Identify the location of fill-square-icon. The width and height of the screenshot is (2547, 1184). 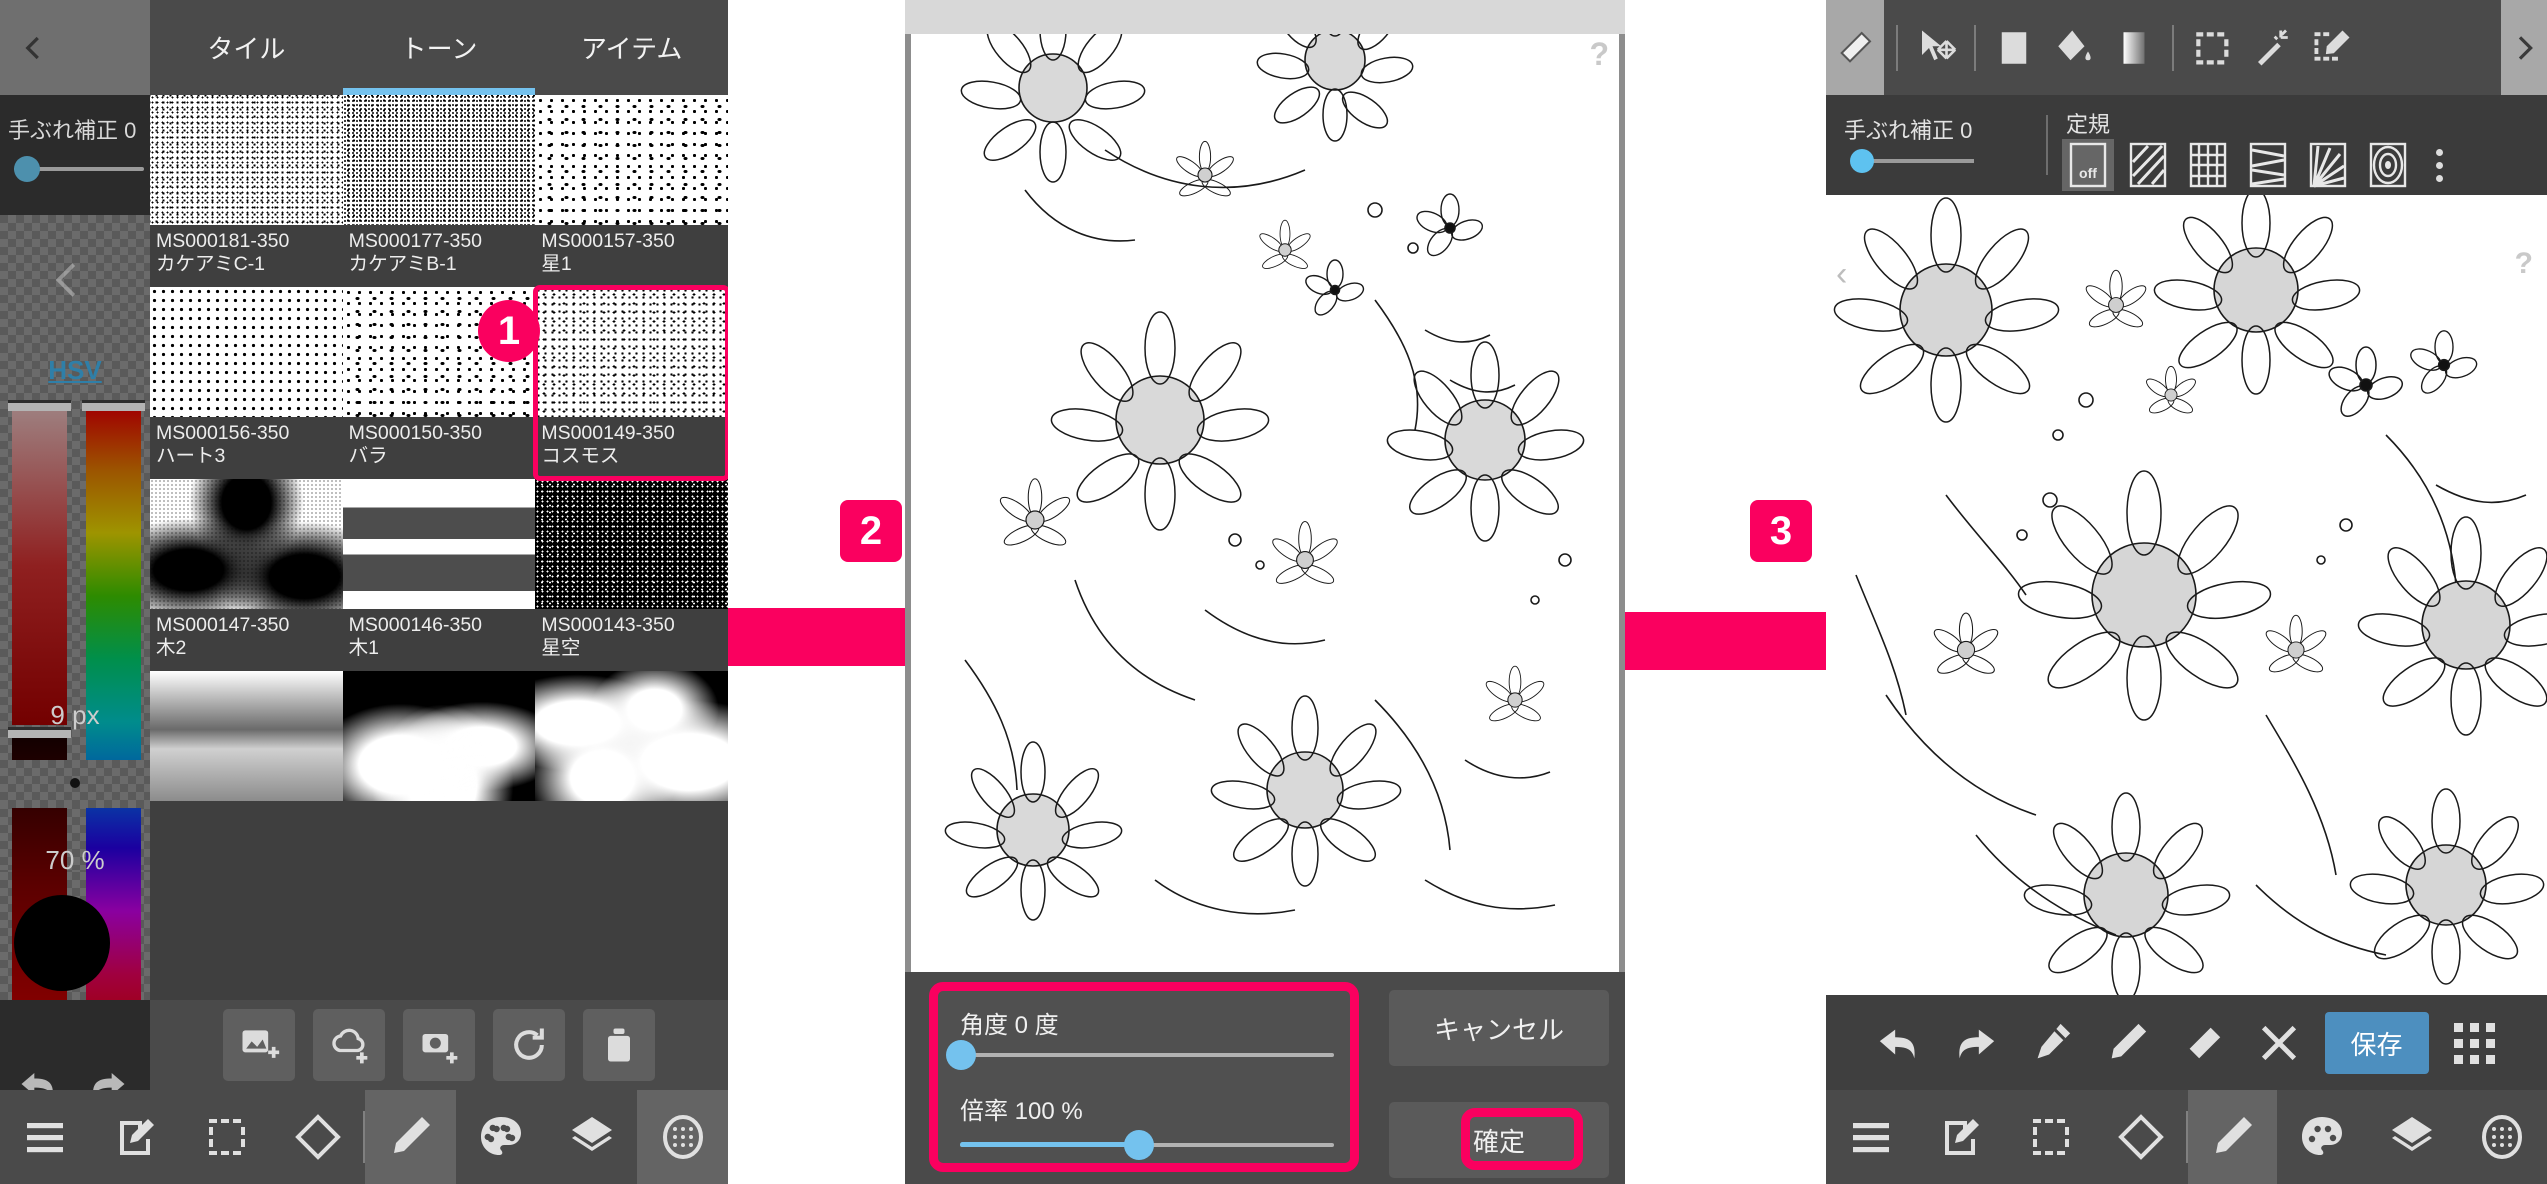
(2014, 48).